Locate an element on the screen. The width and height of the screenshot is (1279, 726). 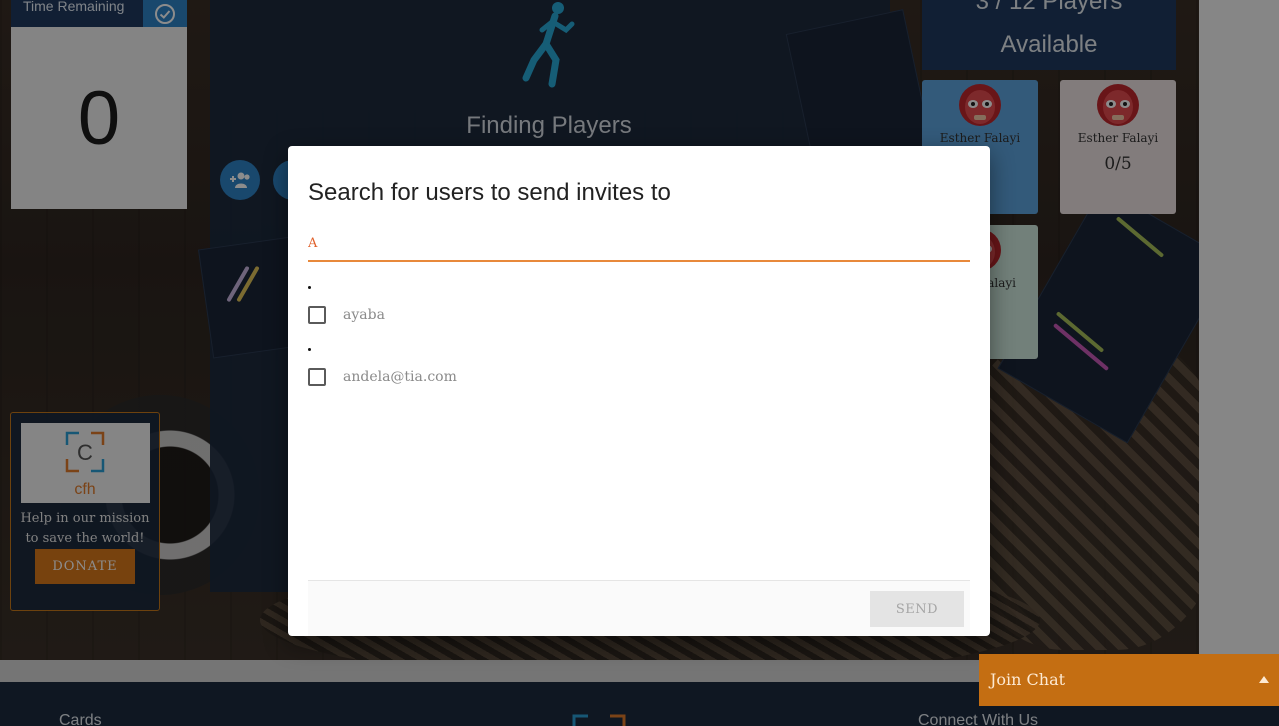
join-chat-label: Join Chat is located at coordinates (1028, 679).